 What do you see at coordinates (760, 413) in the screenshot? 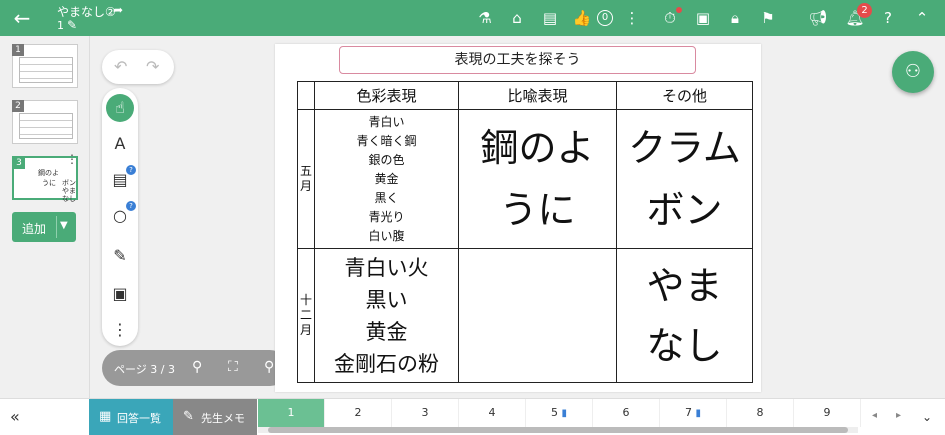
I see `page-tab: 8` at bounding box center [760, 413].